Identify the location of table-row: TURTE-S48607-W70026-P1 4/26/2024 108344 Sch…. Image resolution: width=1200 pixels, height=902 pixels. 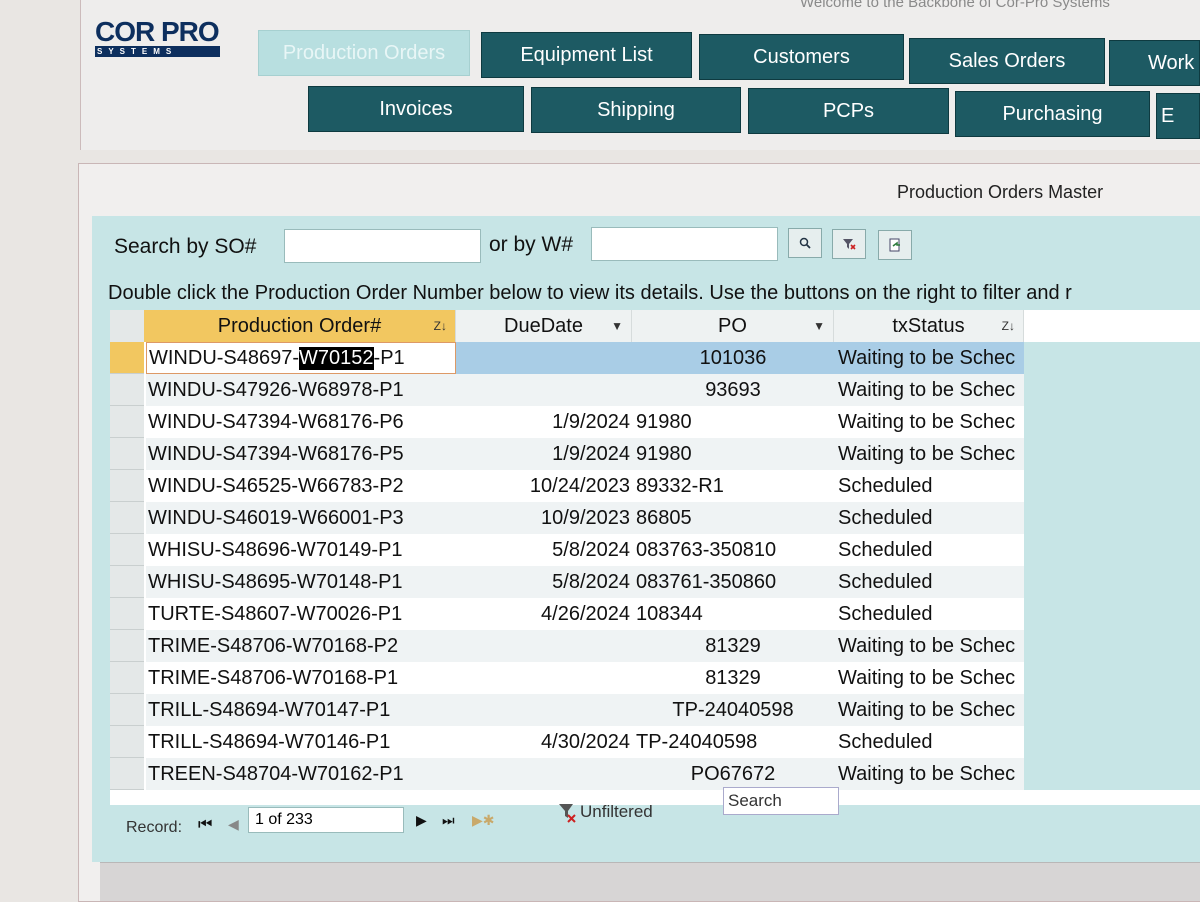
(655, 614).